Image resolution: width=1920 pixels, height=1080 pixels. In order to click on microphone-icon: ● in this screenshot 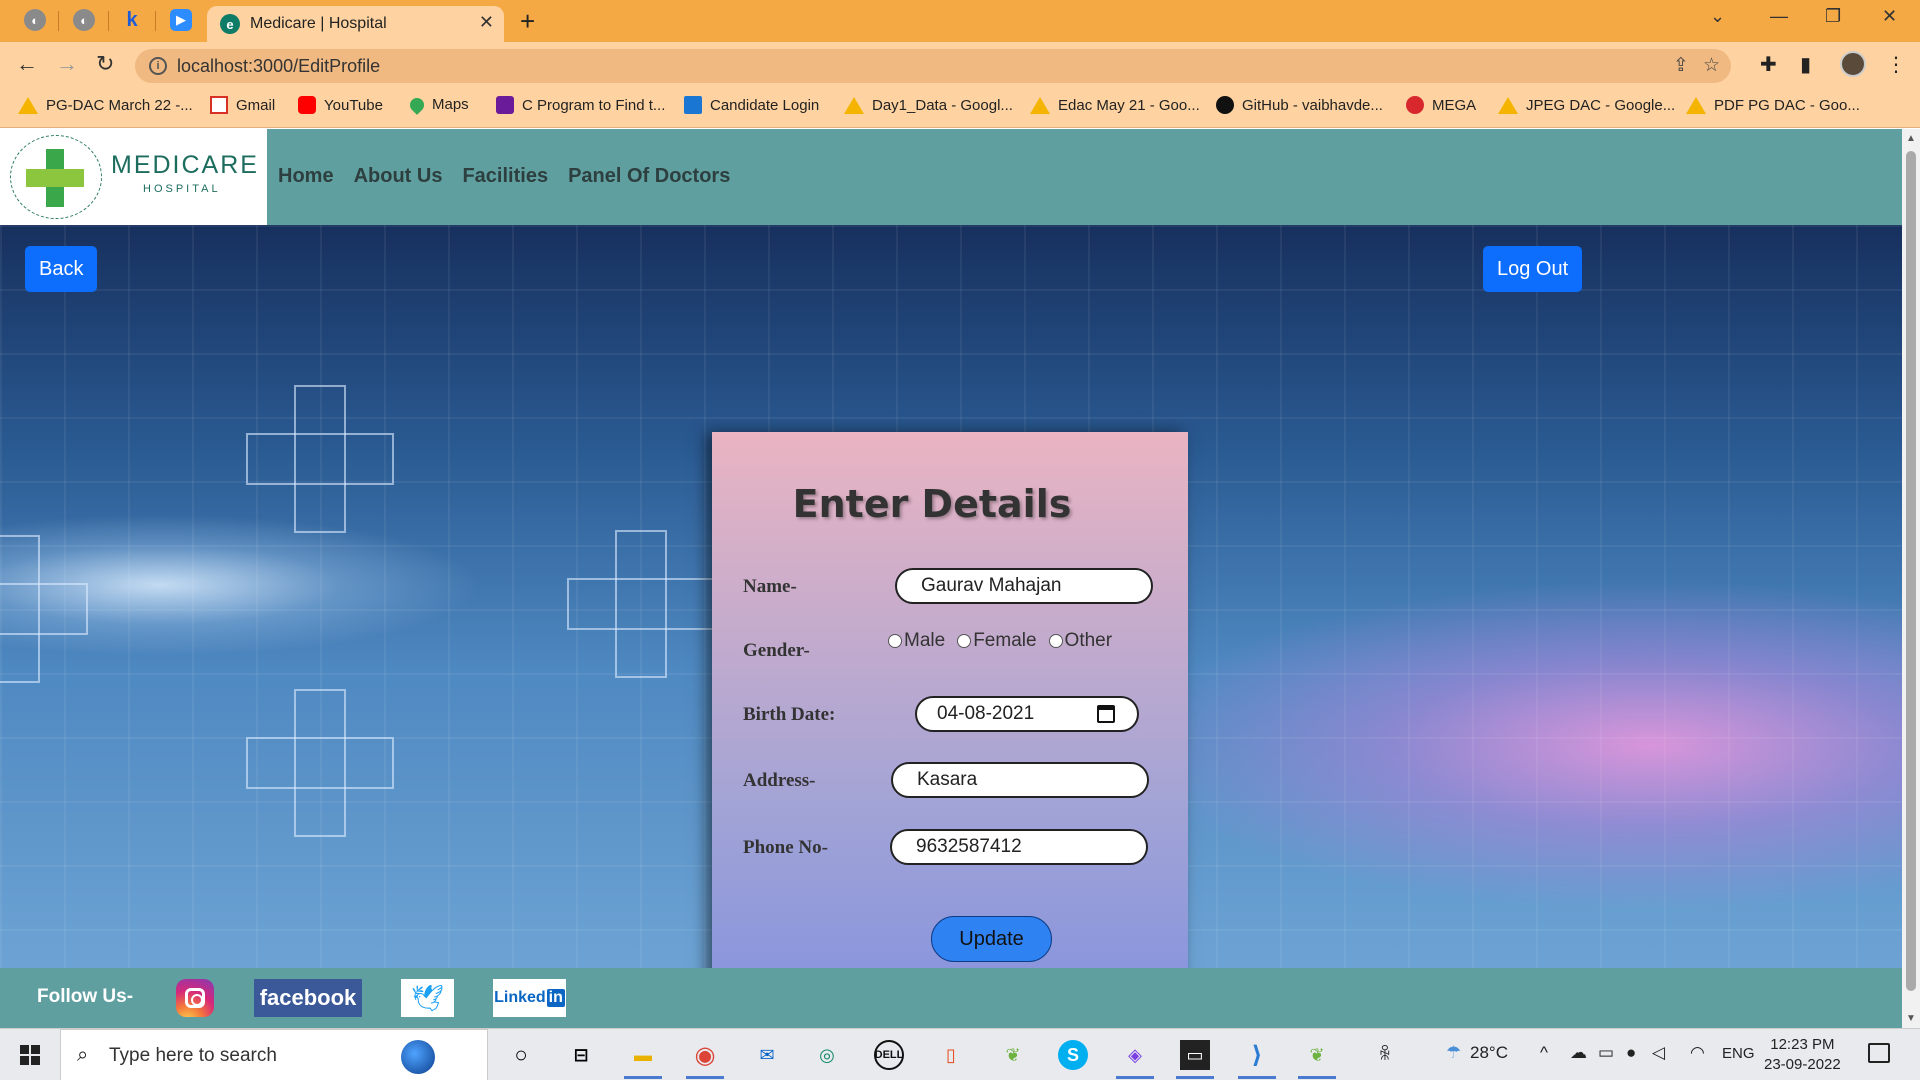, I will do `click(1631, 1053)`.